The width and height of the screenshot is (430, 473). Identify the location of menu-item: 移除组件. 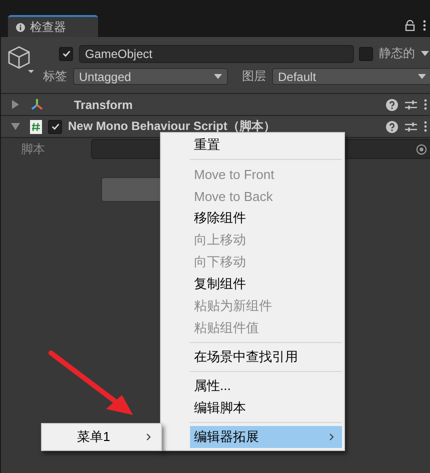
(266, 218).